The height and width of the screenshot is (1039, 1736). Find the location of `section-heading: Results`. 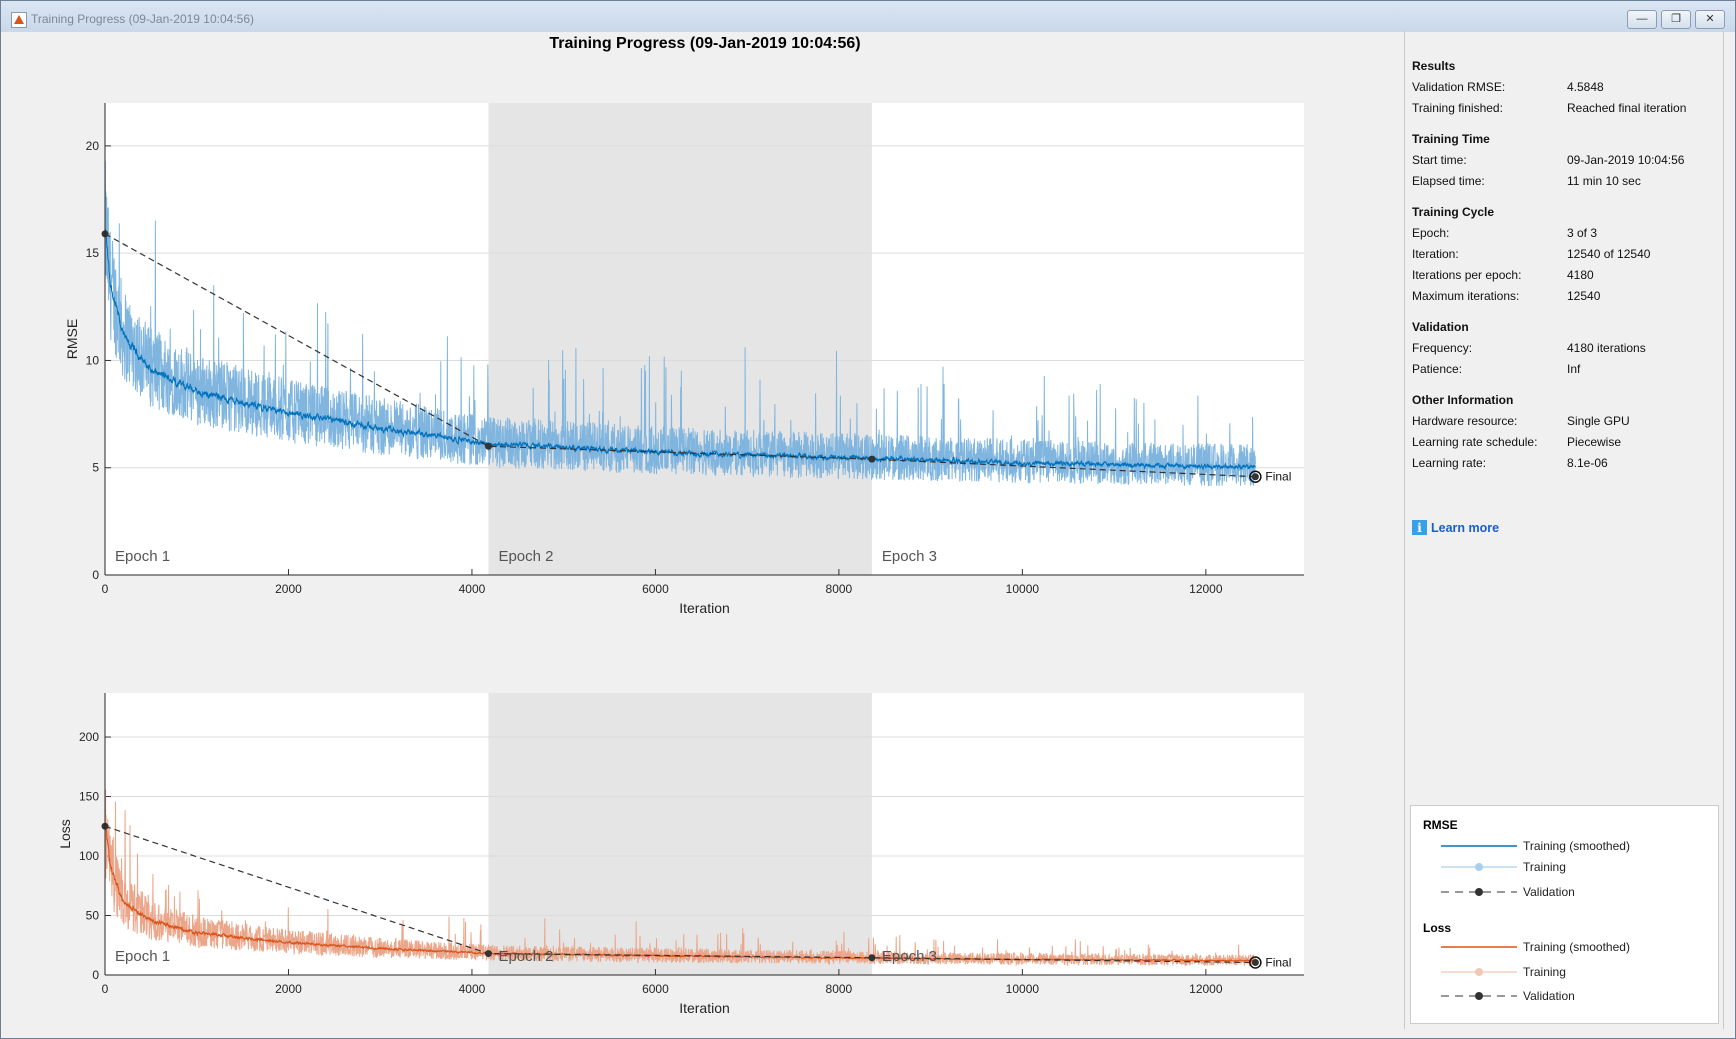

section-heading: Results is located at coordinates (1434, 66).